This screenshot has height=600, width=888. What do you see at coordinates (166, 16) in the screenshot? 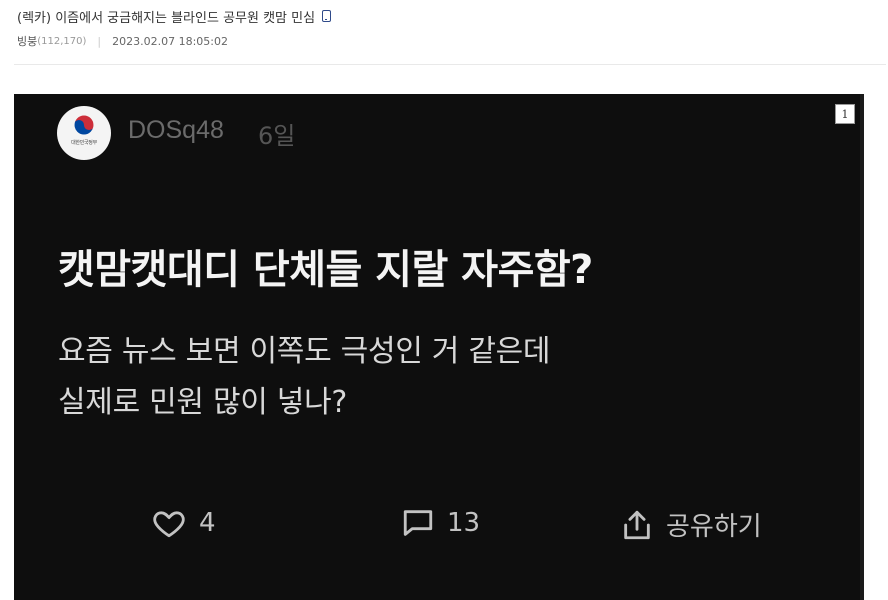
I see `post-title-text: (렉카) 이즘에서 궁금해지는 블라인드 공무원 캣맘 민심` at bounding box center [166, 16].